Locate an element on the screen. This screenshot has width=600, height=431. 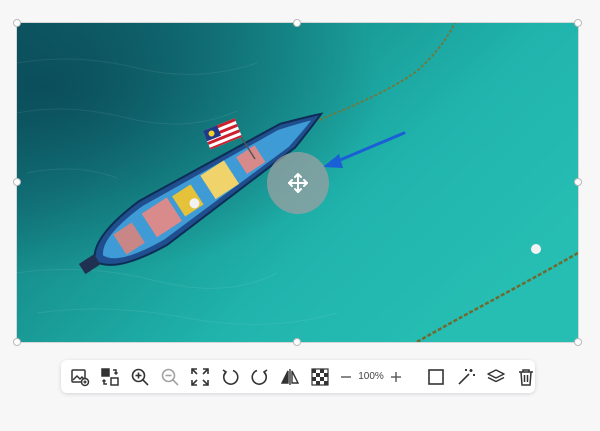
zoom-level: 100% is located at coordinates (371, 376).